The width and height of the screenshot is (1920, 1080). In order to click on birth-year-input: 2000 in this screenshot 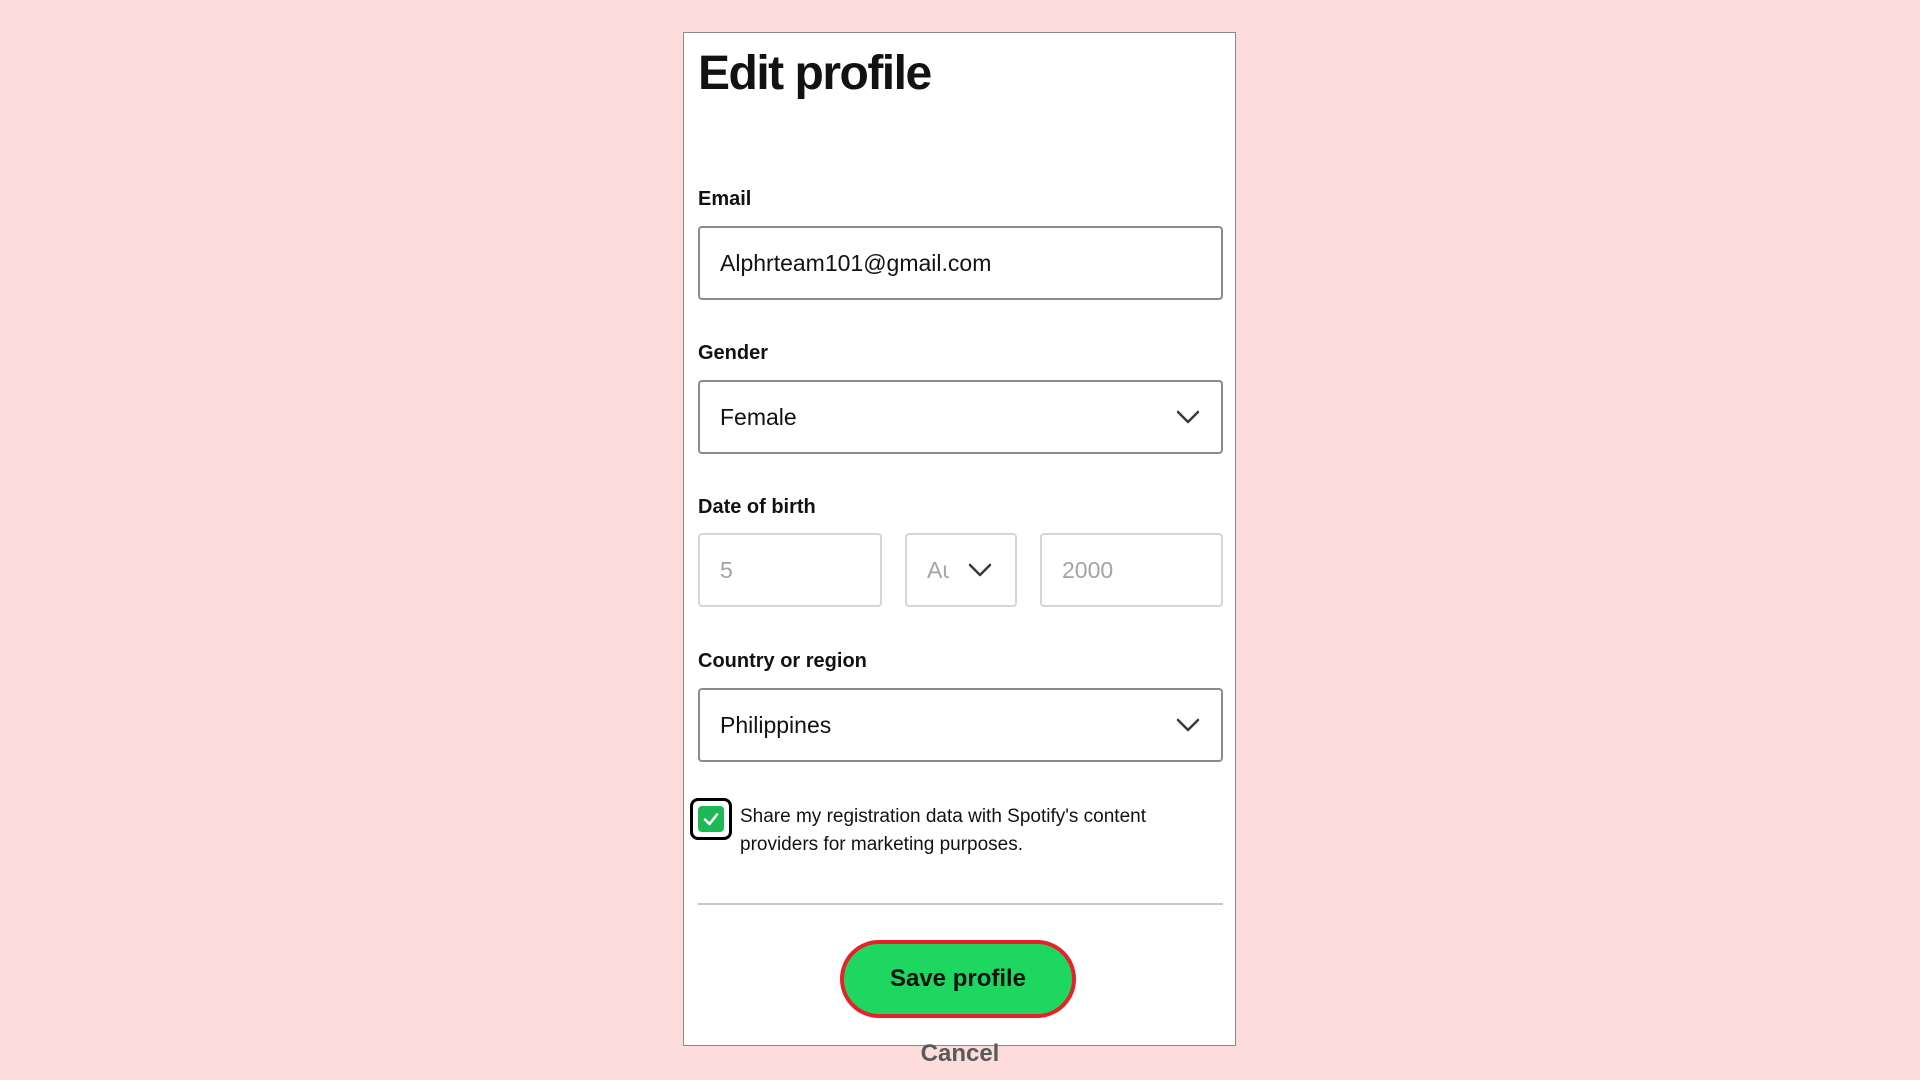, I will do `click(1131, 570)`.